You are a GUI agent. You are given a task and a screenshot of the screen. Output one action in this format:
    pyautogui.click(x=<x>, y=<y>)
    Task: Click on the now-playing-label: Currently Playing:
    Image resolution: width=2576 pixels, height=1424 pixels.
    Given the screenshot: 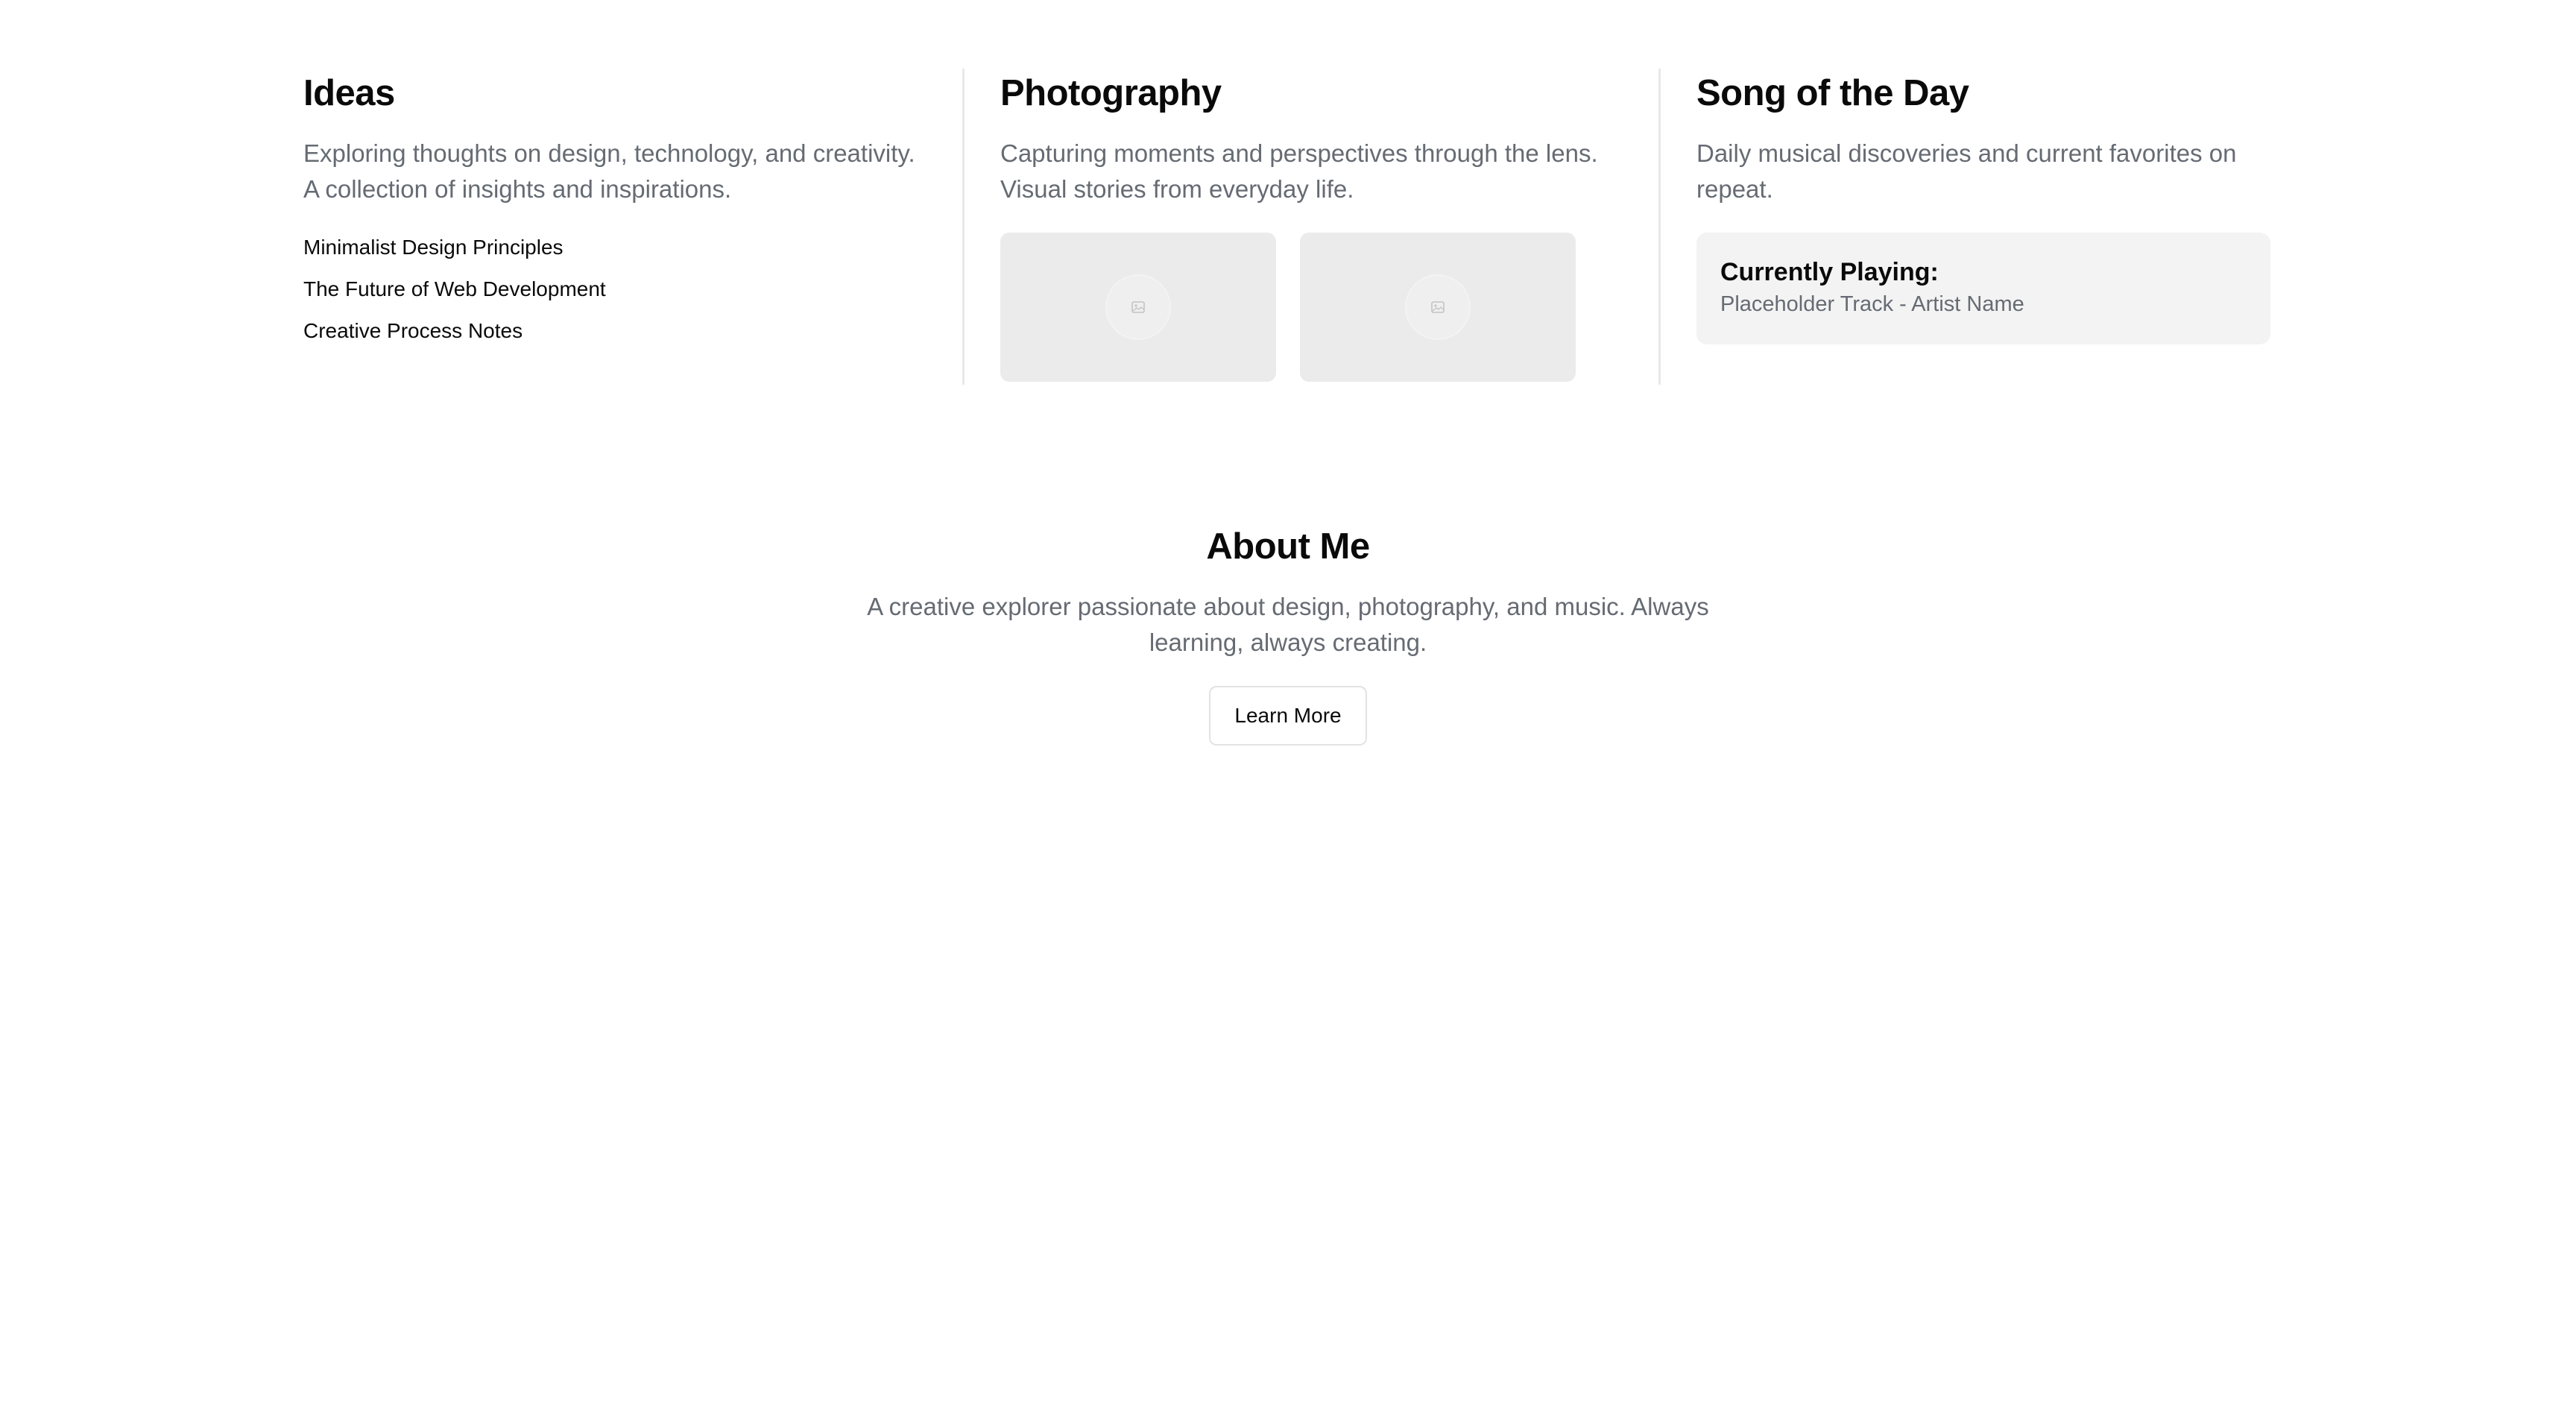 What is the action you would take?
    pyautogui.click(x=1829, y=272)
    